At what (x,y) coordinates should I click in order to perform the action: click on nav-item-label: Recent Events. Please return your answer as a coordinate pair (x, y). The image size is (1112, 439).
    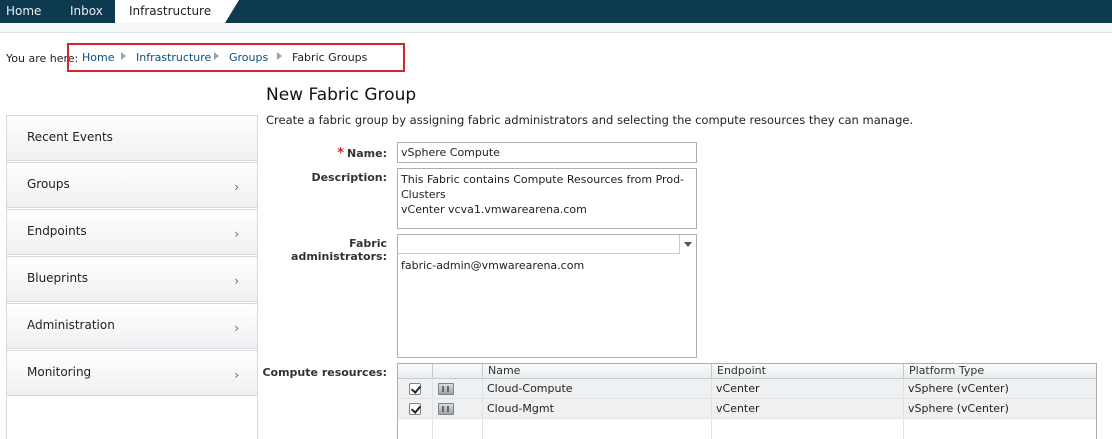
    Looking at the image, I should click on (70, 137).